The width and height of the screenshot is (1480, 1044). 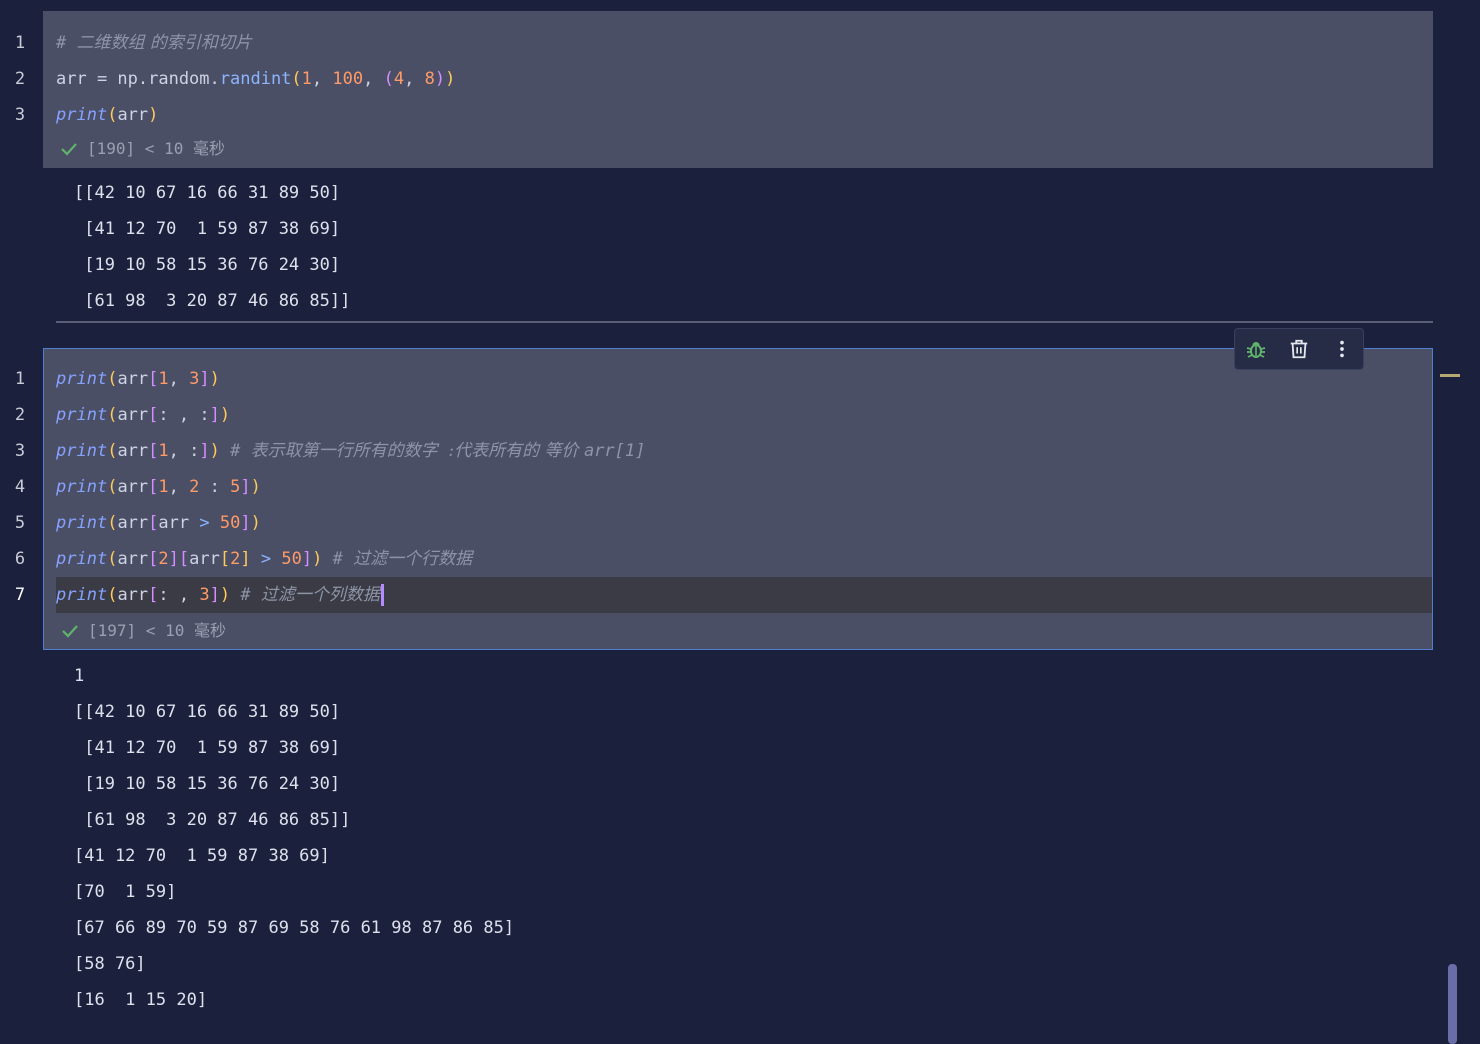 What do you see at coordinates (194, 487) in the screenshot?
I see `code-token: 2` at bounding box center [194, 487].